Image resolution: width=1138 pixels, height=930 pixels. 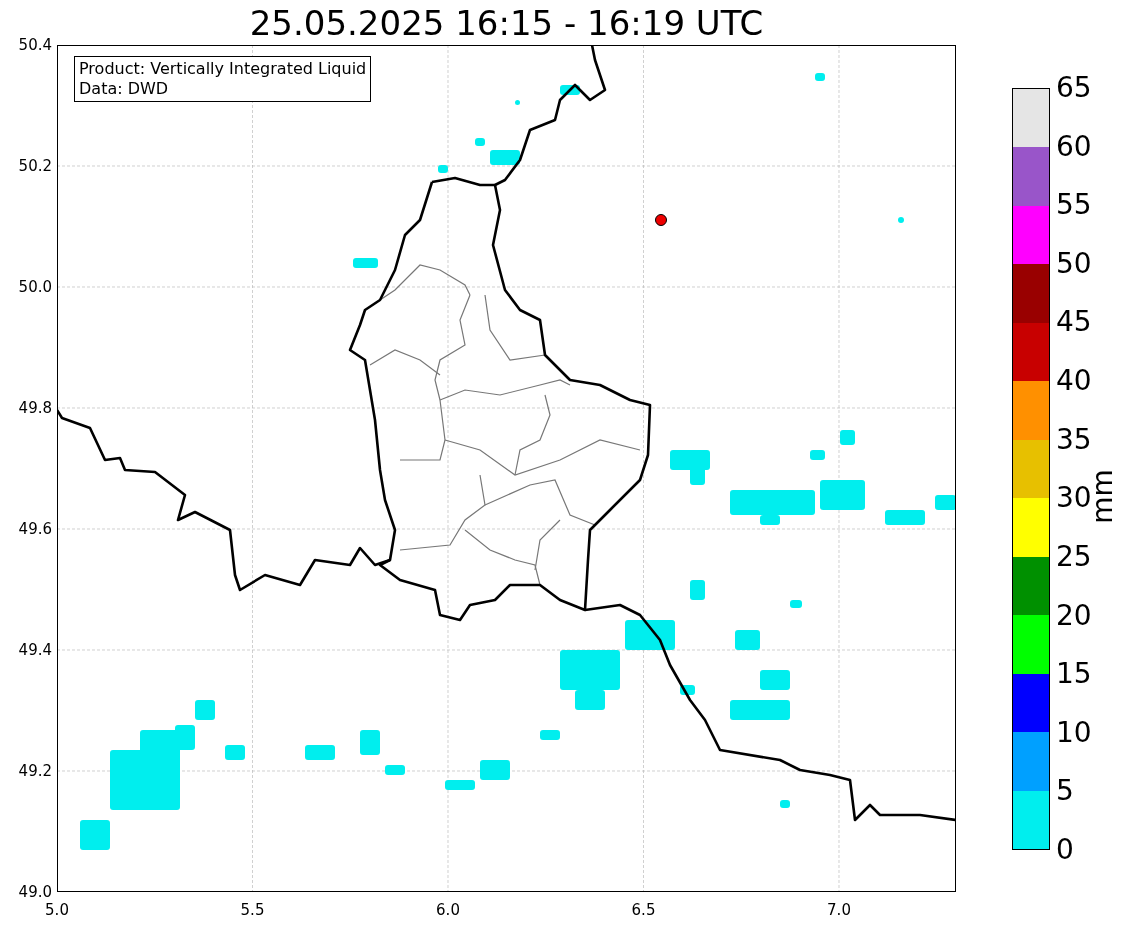 I want to click on x-tick-label: 5.0, so click(x=57, y=910).